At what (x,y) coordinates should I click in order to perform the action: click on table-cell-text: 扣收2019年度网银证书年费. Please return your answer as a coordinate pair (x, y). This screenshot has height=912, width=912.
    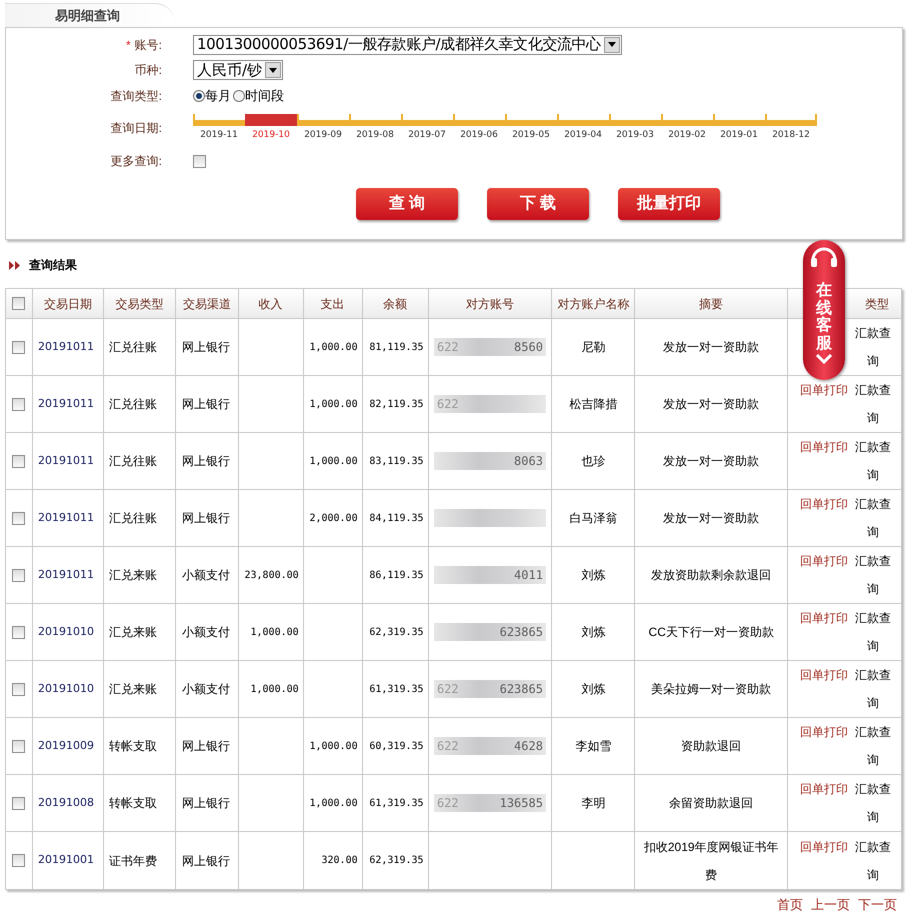
    Looking at the image, I should click on (711, 861).